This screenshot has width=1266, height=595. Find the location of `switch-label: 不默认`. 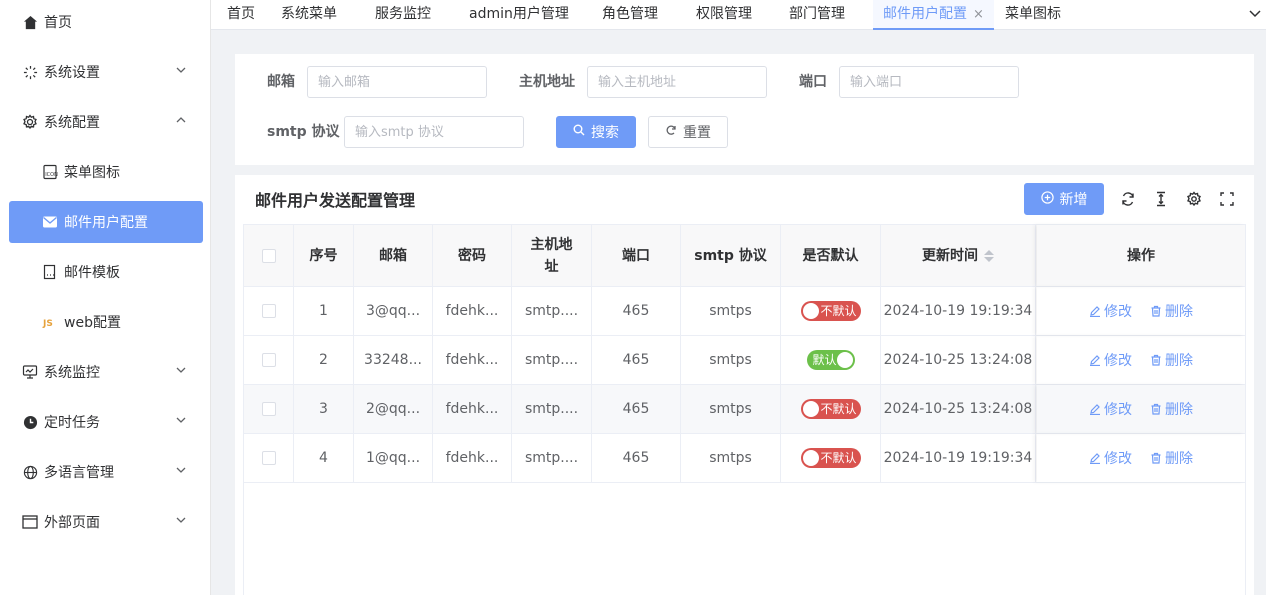

switch-label: 不默认 is located at coordinates (838, 311).